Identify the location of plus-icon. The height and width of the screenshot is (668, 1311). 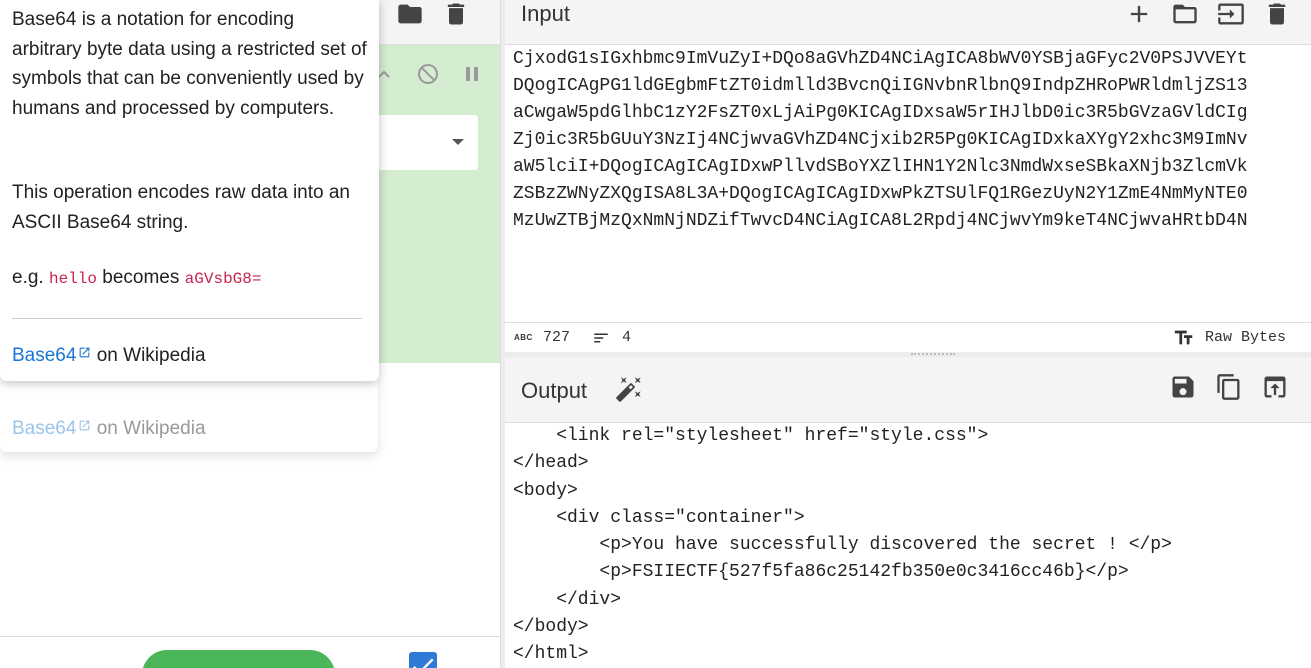
(1139, 16).